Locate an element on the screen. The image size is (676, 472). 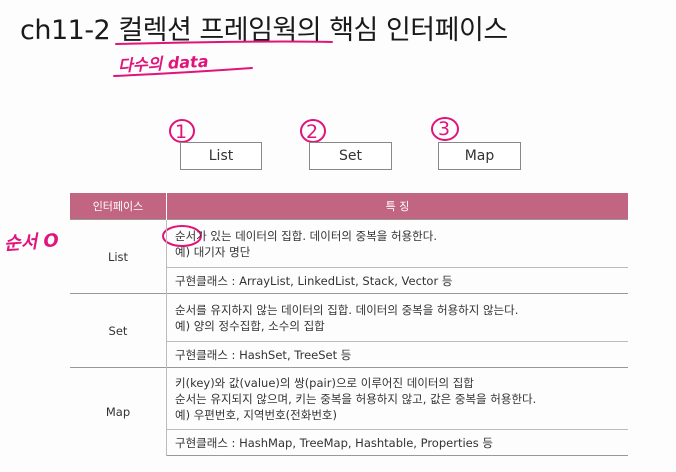
desc-line: 예) 양의 정수집합, 소수의 집합 is located at coordinates (250, 325).